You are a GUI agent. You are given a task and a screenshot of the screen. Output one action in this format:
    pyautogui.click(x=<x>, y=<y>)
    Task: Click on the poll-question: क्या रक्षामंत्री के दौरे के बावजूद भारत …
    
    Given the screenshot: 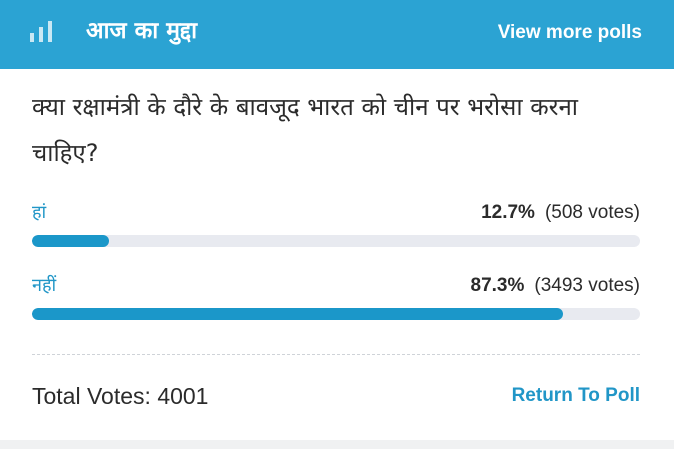 What is the action you would take?
    pyautogui.click(x=305, y=130)
    